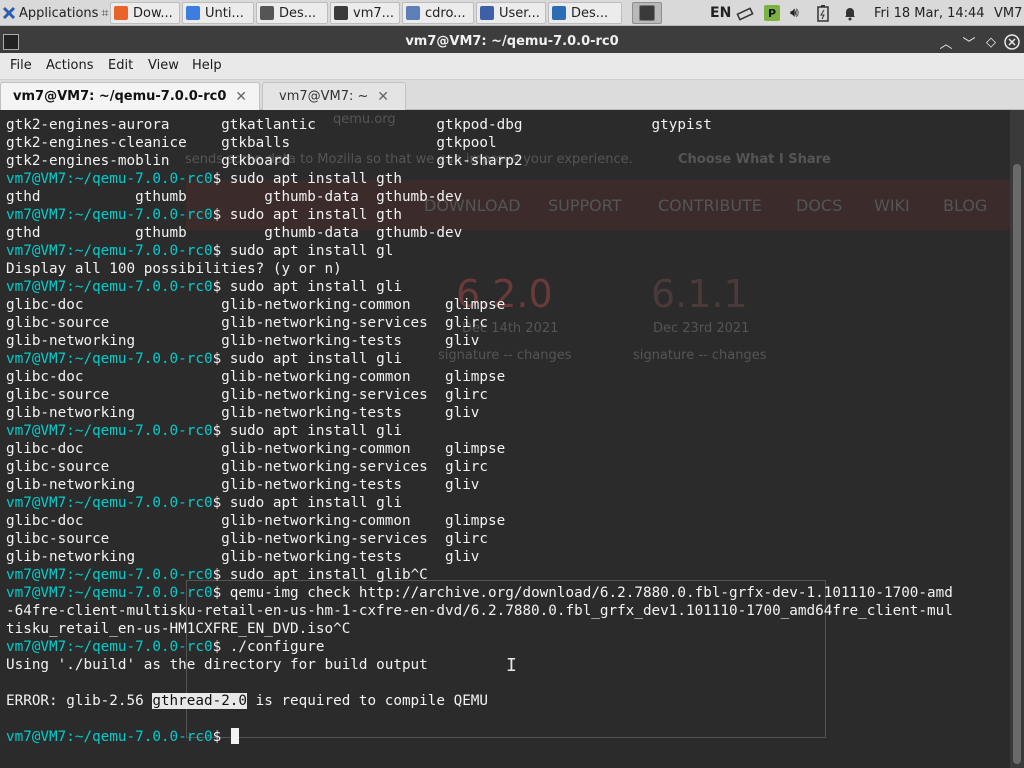 The width and height of the screenshot is (1024, 768). Describe the element at coordinates (120, 65) in the screenshot. I see `menu-edit: Edit` at that location.